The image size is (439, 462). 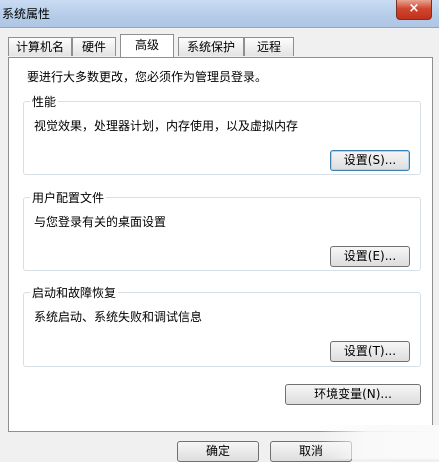 I want to click on close-icon: ×, so click(x=414, y=8).